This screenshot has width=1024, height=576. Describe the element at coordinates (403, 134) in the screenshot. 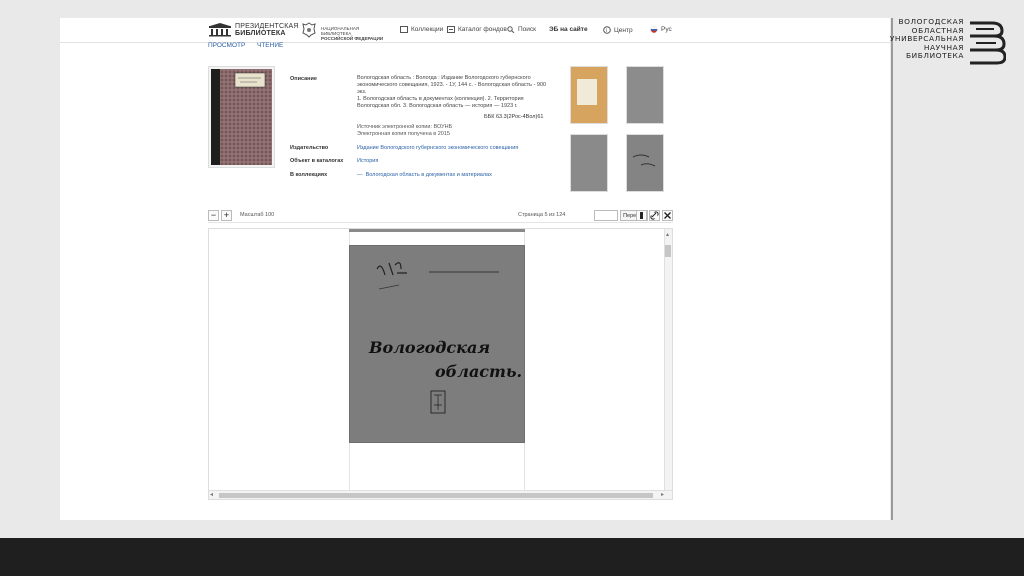

I see `source-line-2: Электронная копия получена в 2015` at that location.